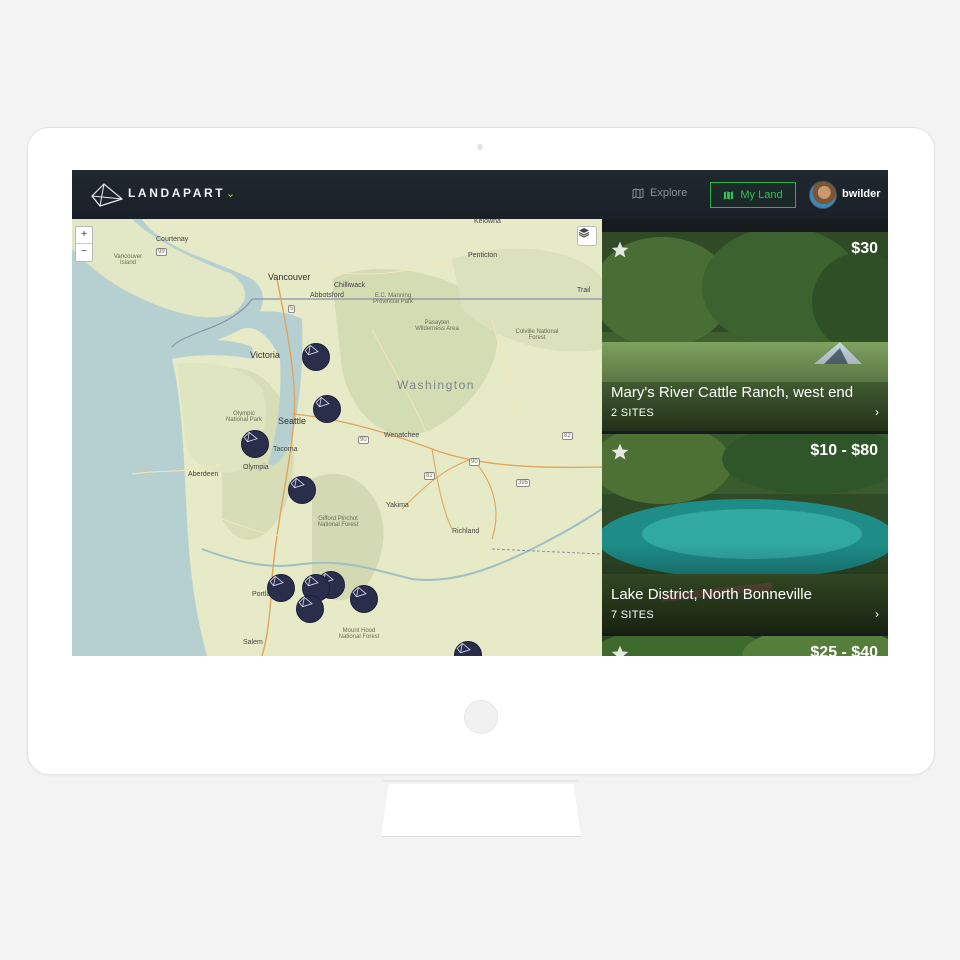  What do you see at coordinates (359, 634) in the screenshot?
I see `map-label-mount-hood: Mount Hood National Forest` at bounding box center [359, 634].